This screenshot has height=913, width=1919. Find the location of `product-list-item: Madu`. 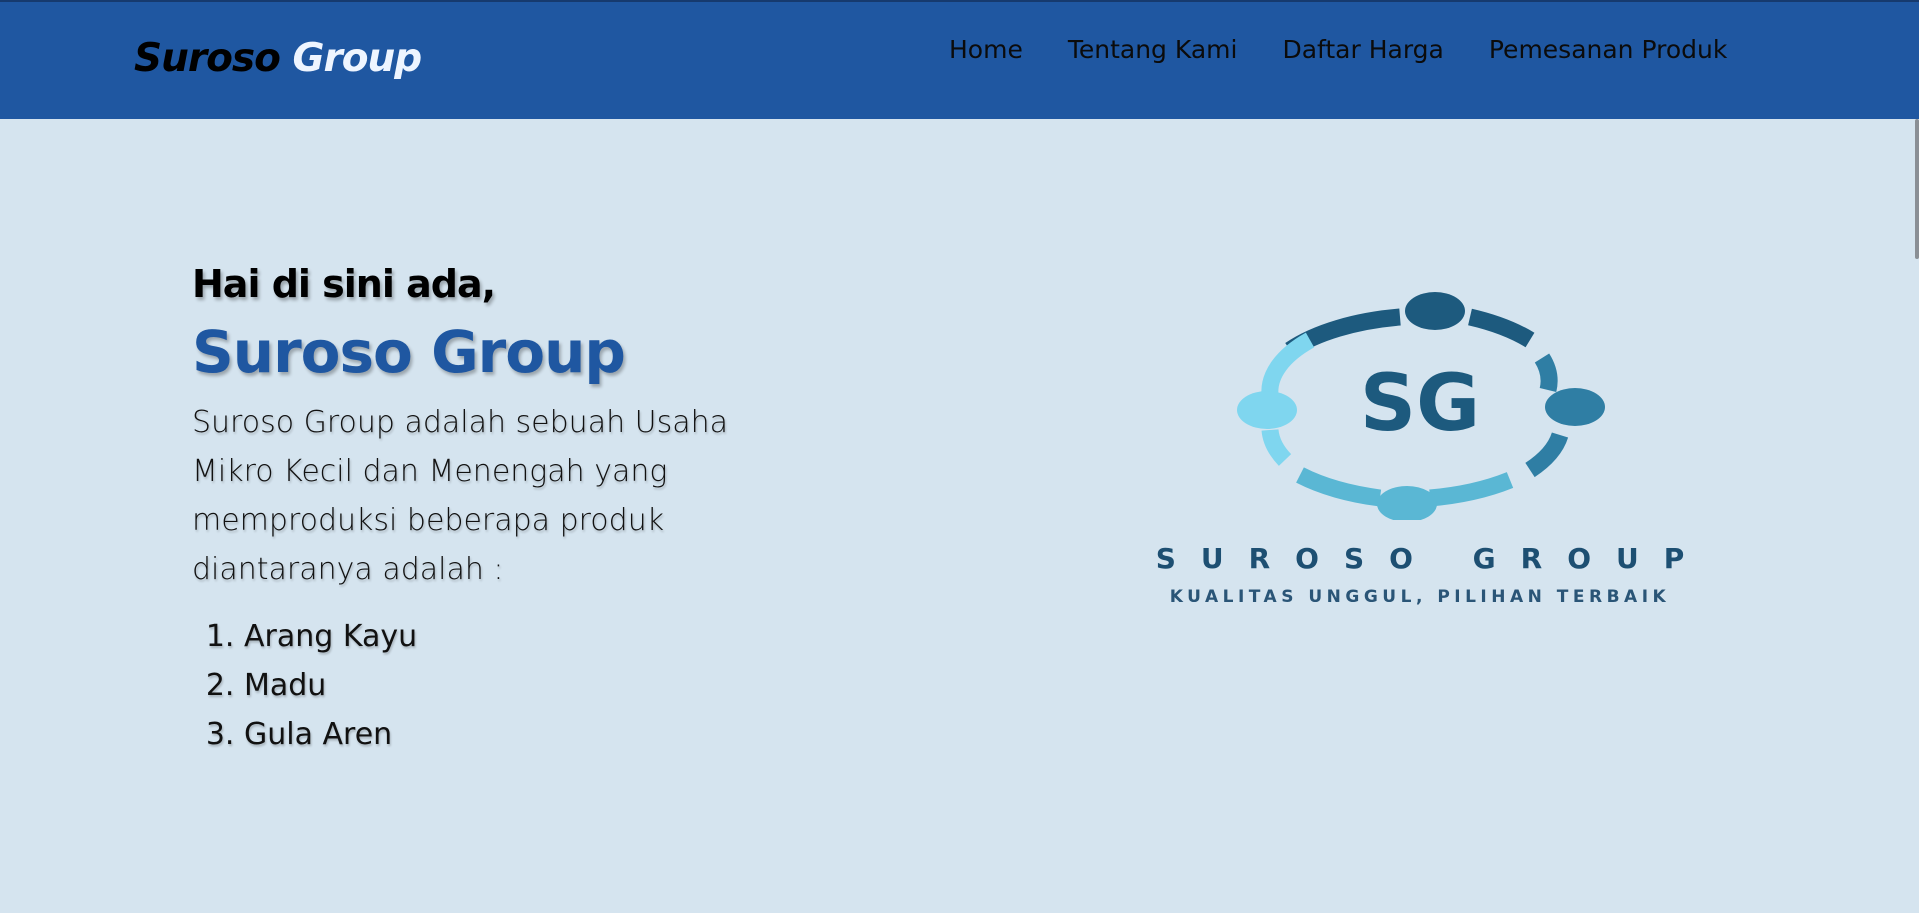

product-list-item: Madu is located at coordinates (498, 685).